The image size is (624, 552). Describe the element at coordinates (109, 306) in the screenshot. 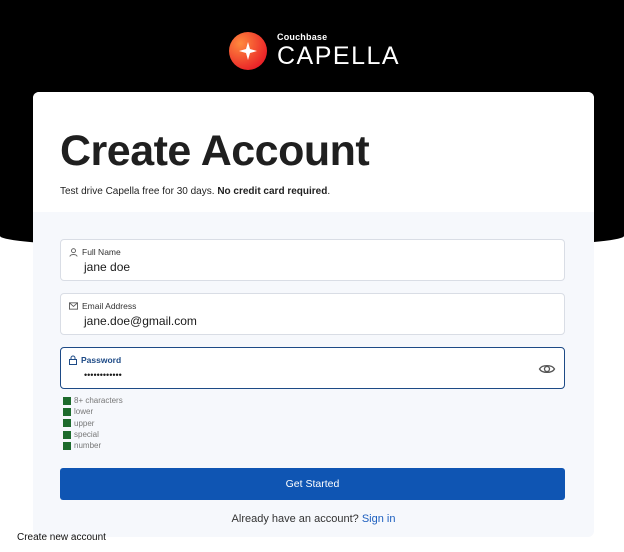

I see `email-label: Email Address` at that location.